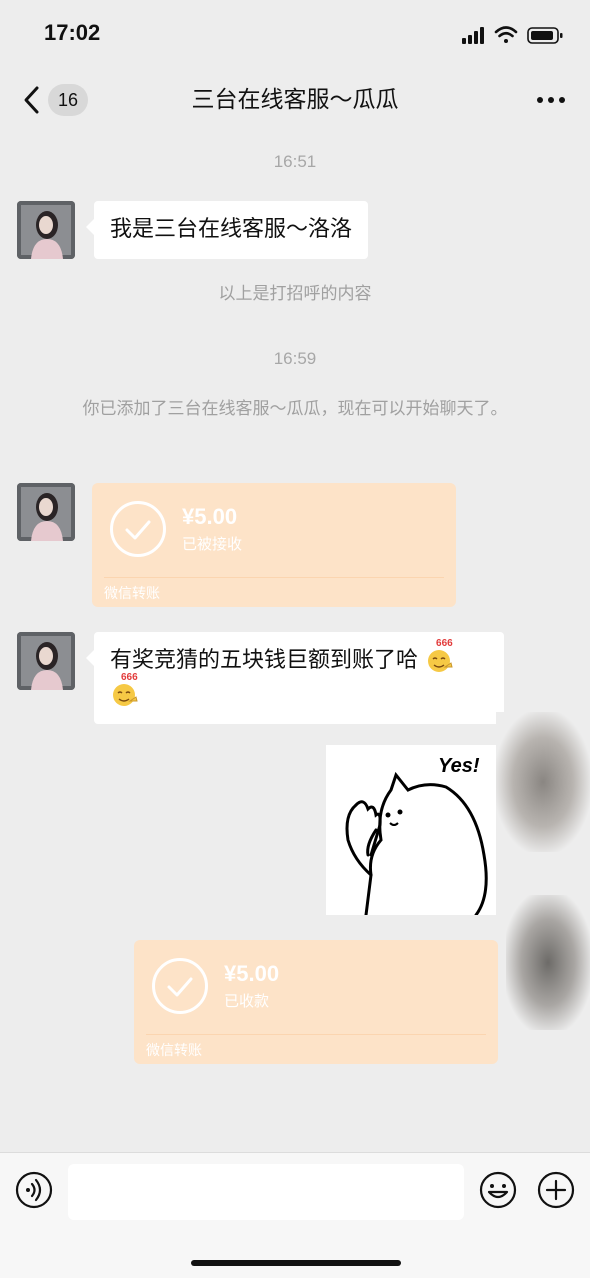  Describe the element at coordinates (266, 1192) in the screenshot. I see `message-input` at that location.